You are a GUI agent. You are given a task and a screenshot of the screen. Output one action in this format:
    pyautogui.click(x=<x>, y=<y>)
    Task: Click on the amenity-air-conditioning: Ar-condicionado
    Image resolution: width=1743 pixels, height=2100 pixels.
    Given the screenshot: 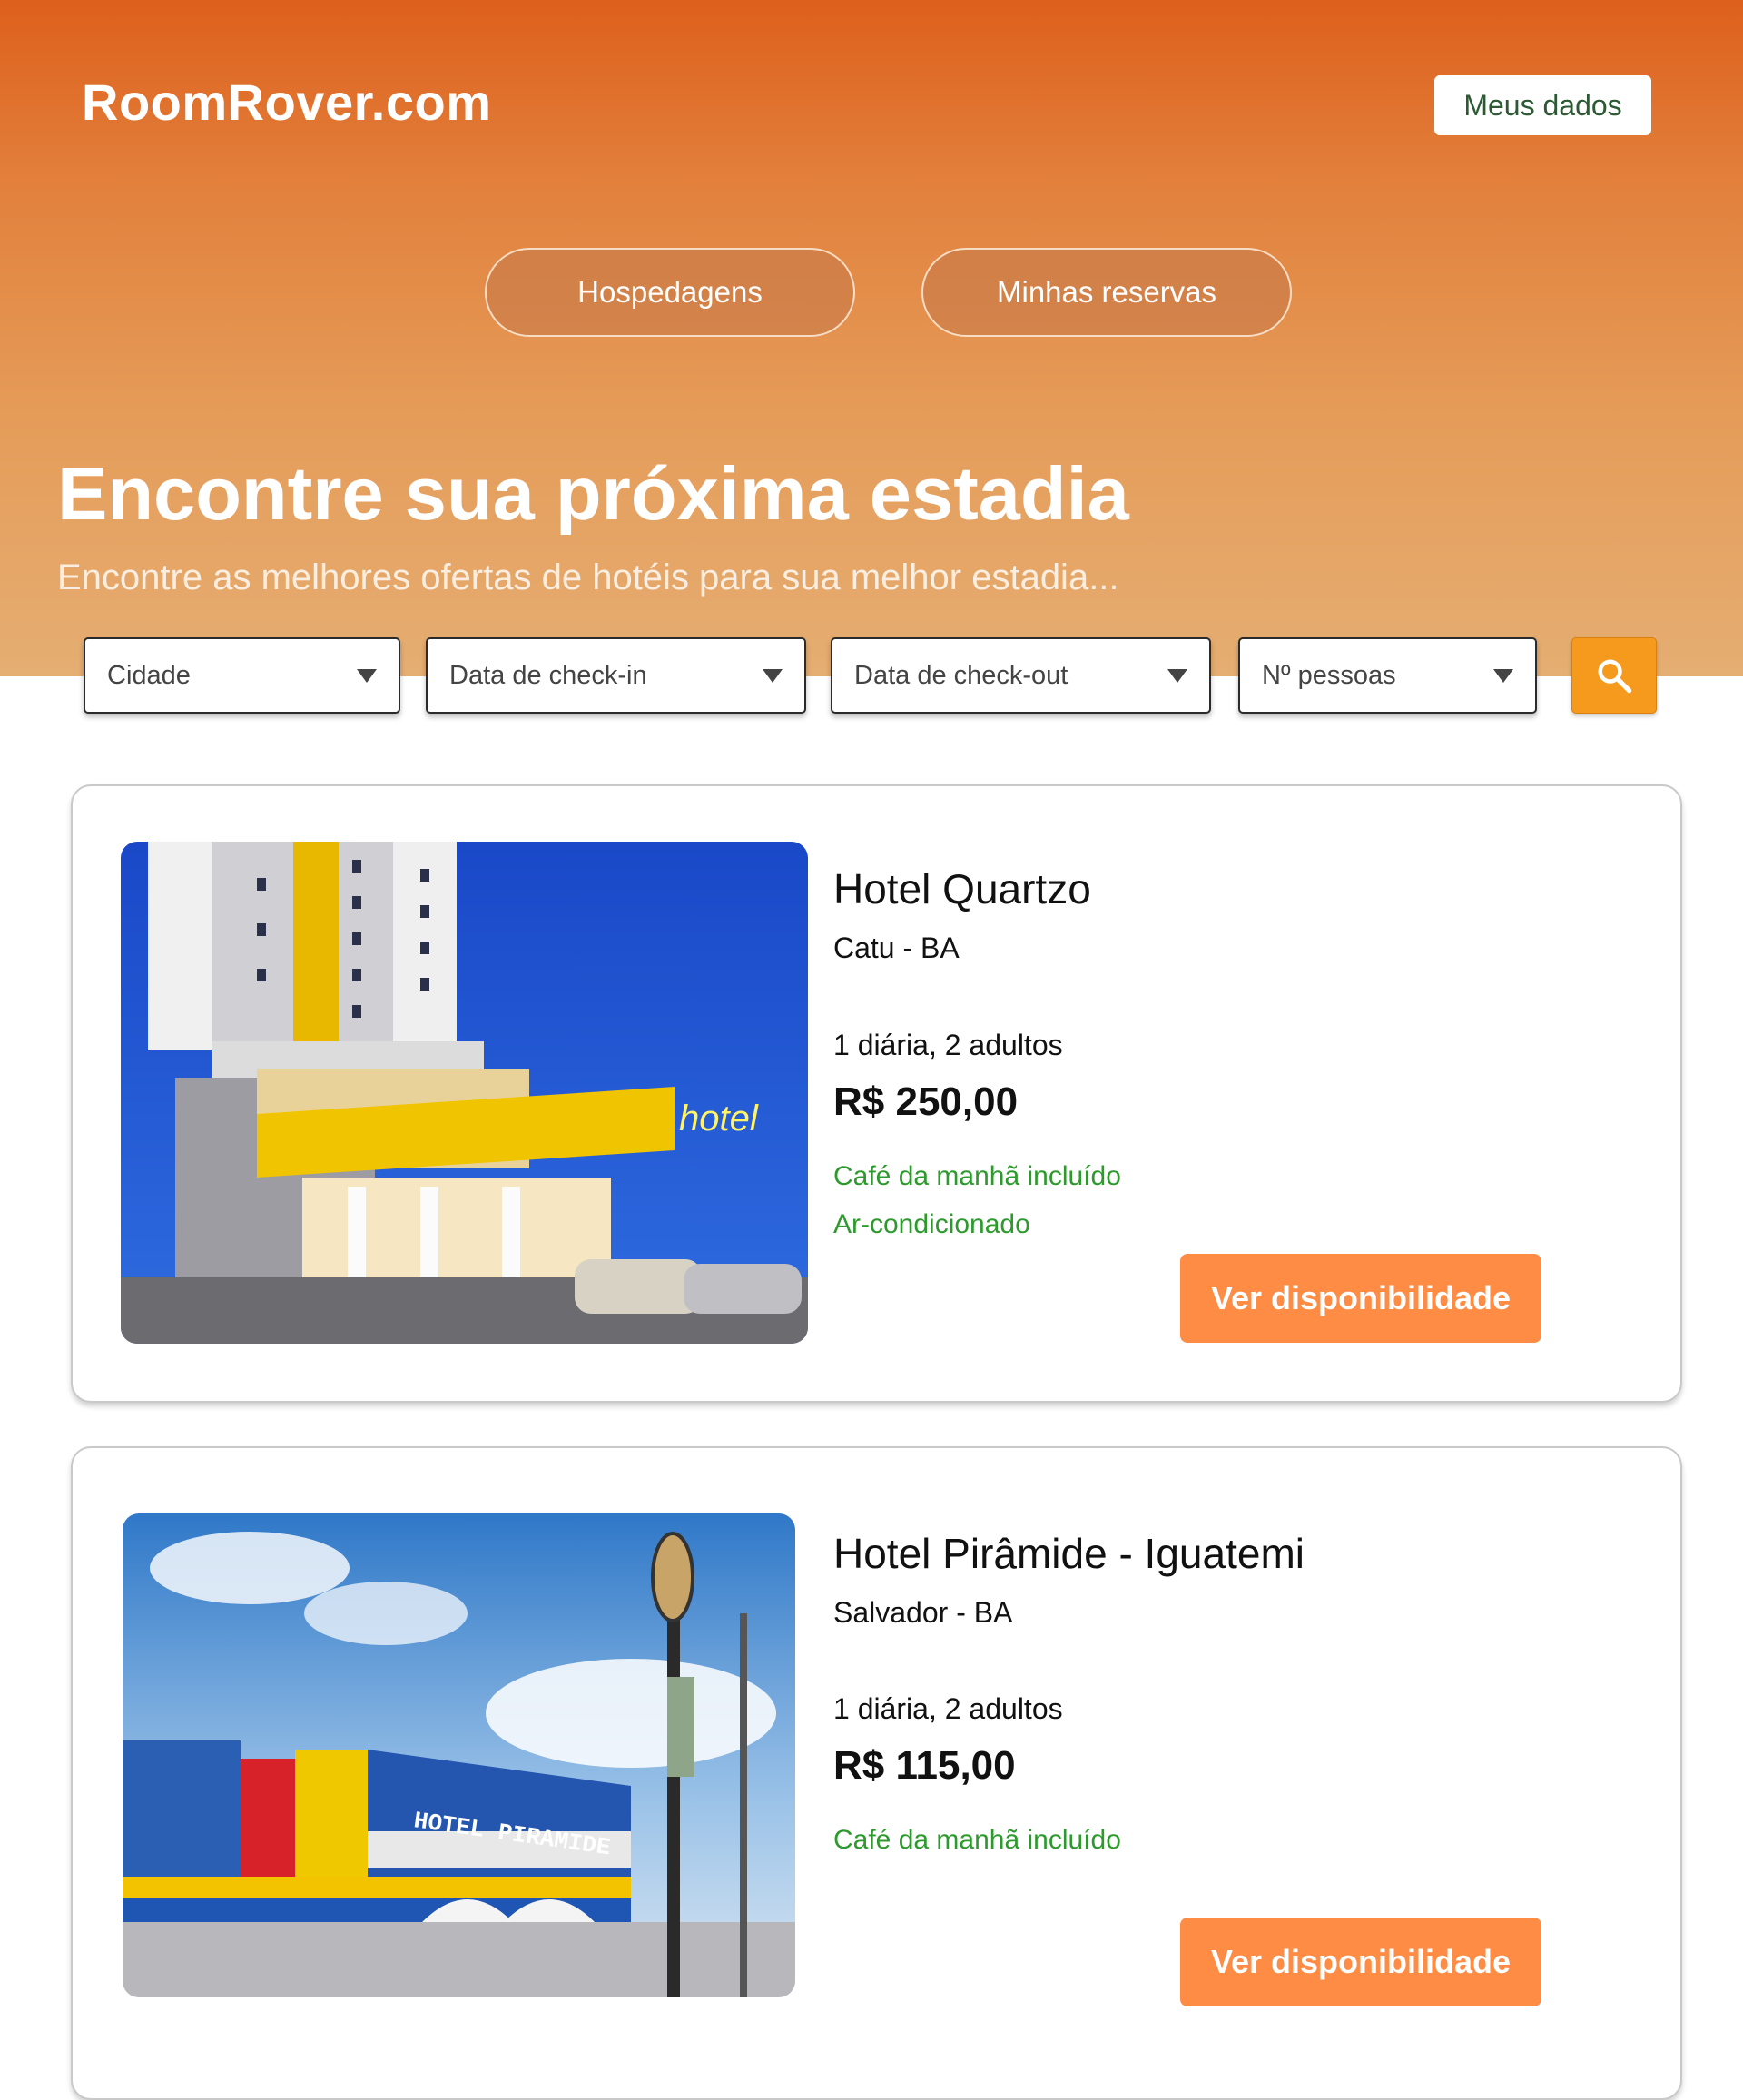 What is the action you would take?
    pyautogui.click(x=931, y=1224)
    